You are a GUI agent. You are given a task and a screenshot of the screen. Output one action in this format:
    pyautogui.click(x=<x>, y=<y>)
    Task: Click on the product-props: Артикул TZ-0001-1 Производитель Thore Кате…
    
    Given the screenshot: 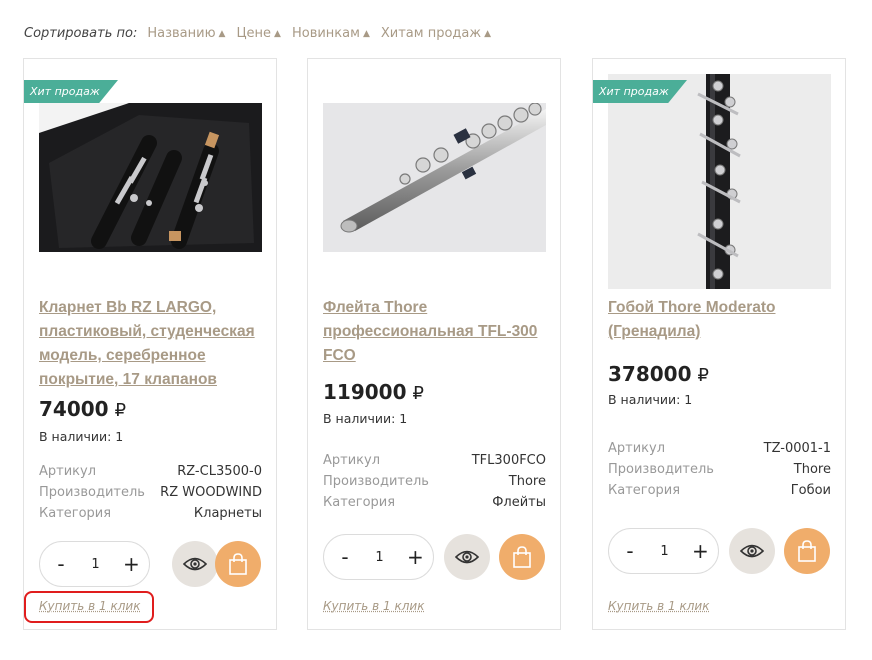 What is the action you would take?
    pyautogui.click(x=719, y=469)
    